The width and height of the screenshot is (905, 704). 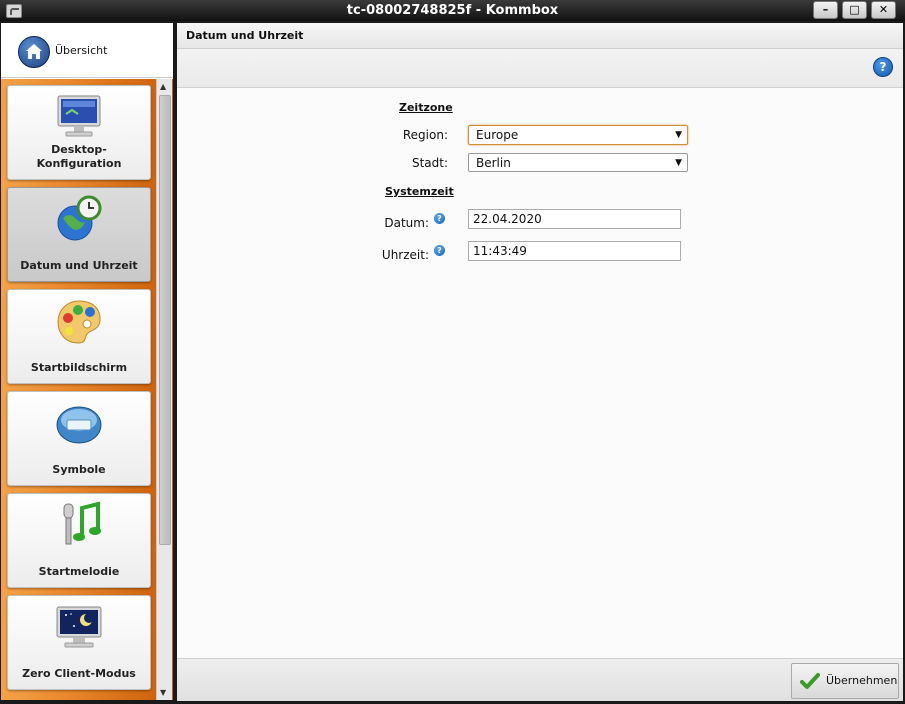 What do you see at coordinates (163, 692) in the screenshot?
I see `scroll-down-arrow-icon: ▼` at bounding box center [163, 692].